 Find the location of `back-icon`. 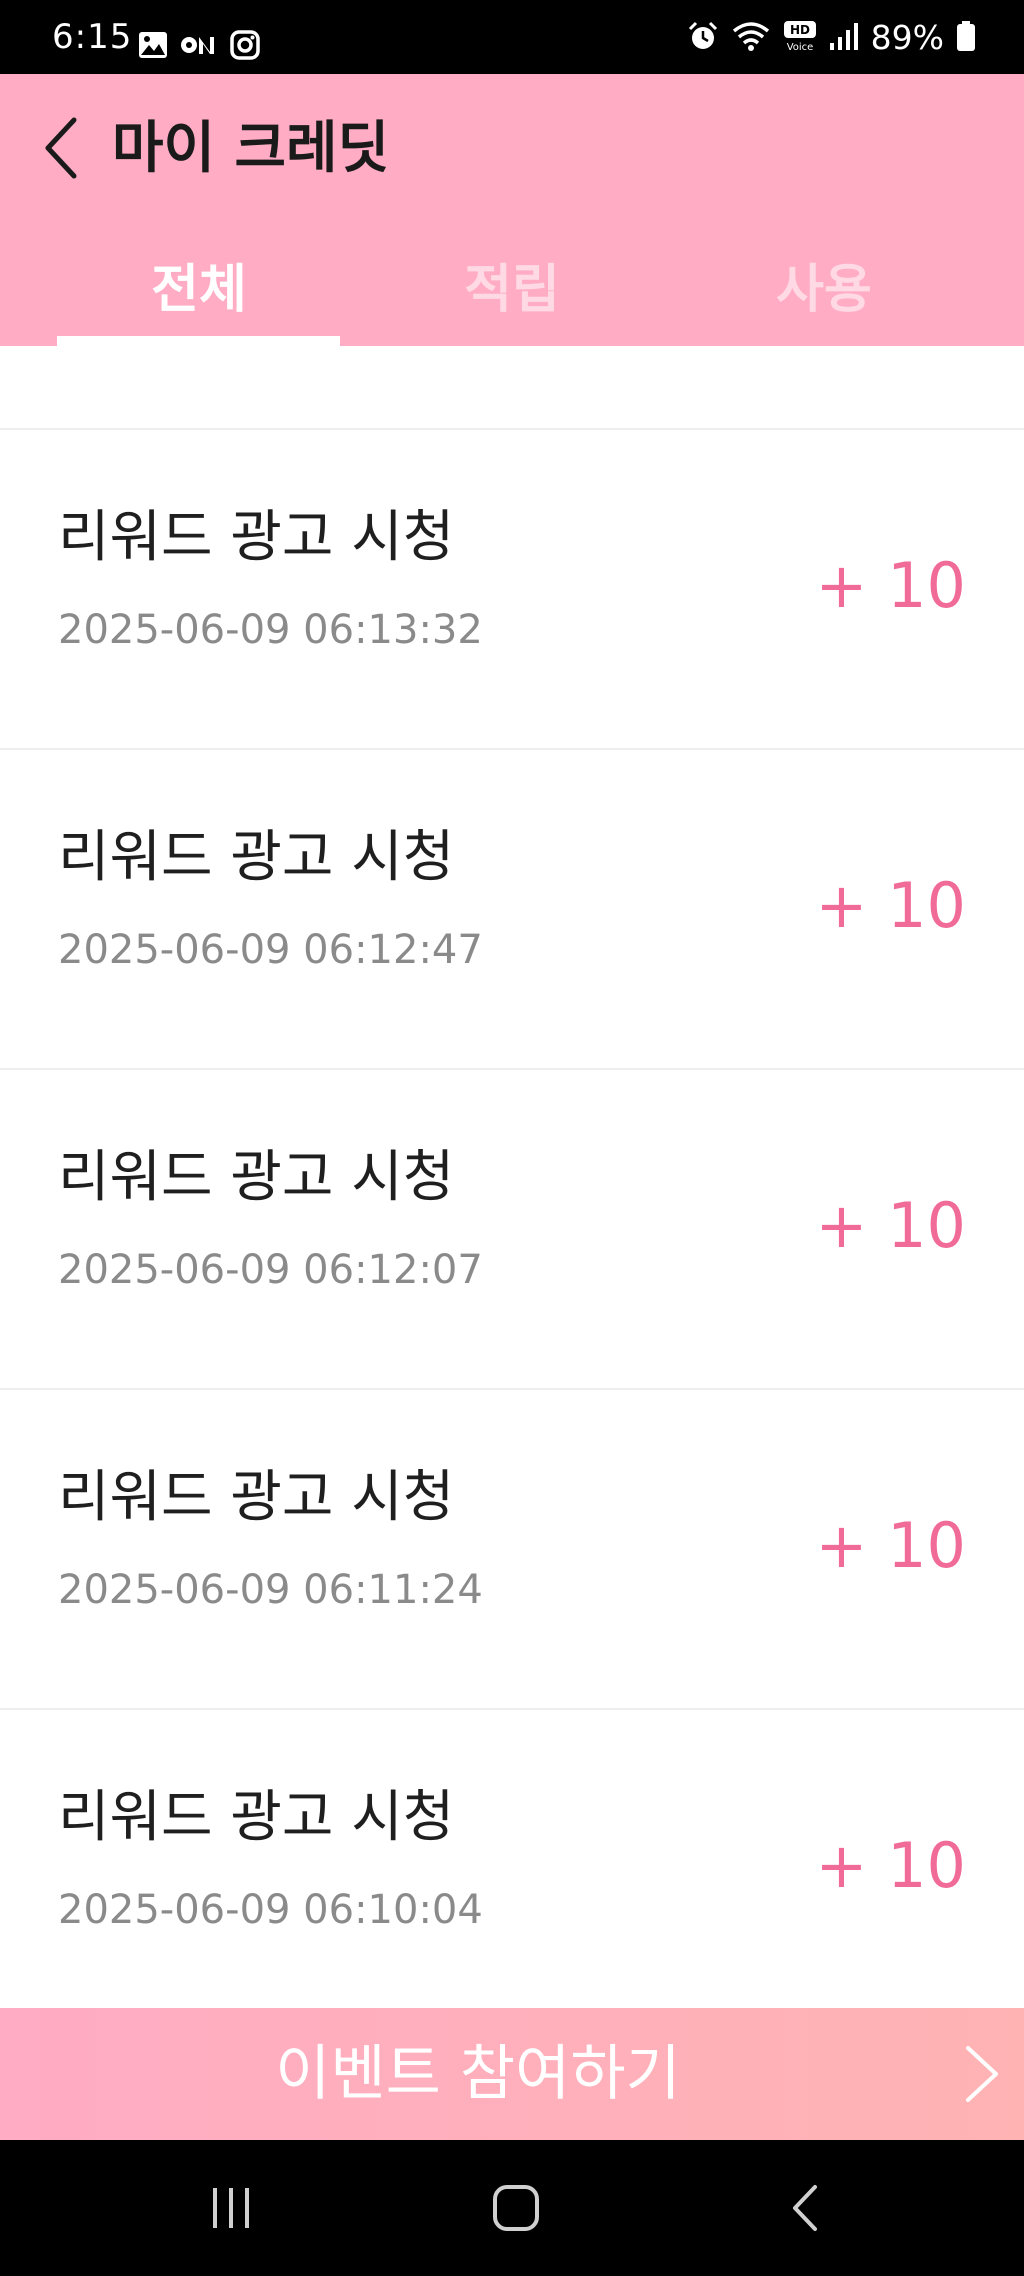

back-icon is located at coordinates (805, 2208).